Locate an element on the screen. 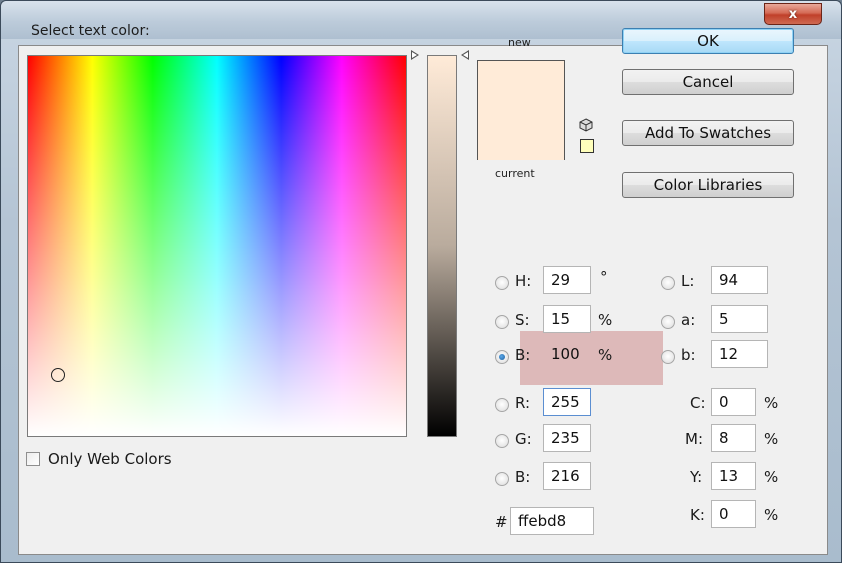 The image size is (842, 563). only-web-colors-checkbox is located at coordinates (33, 459).